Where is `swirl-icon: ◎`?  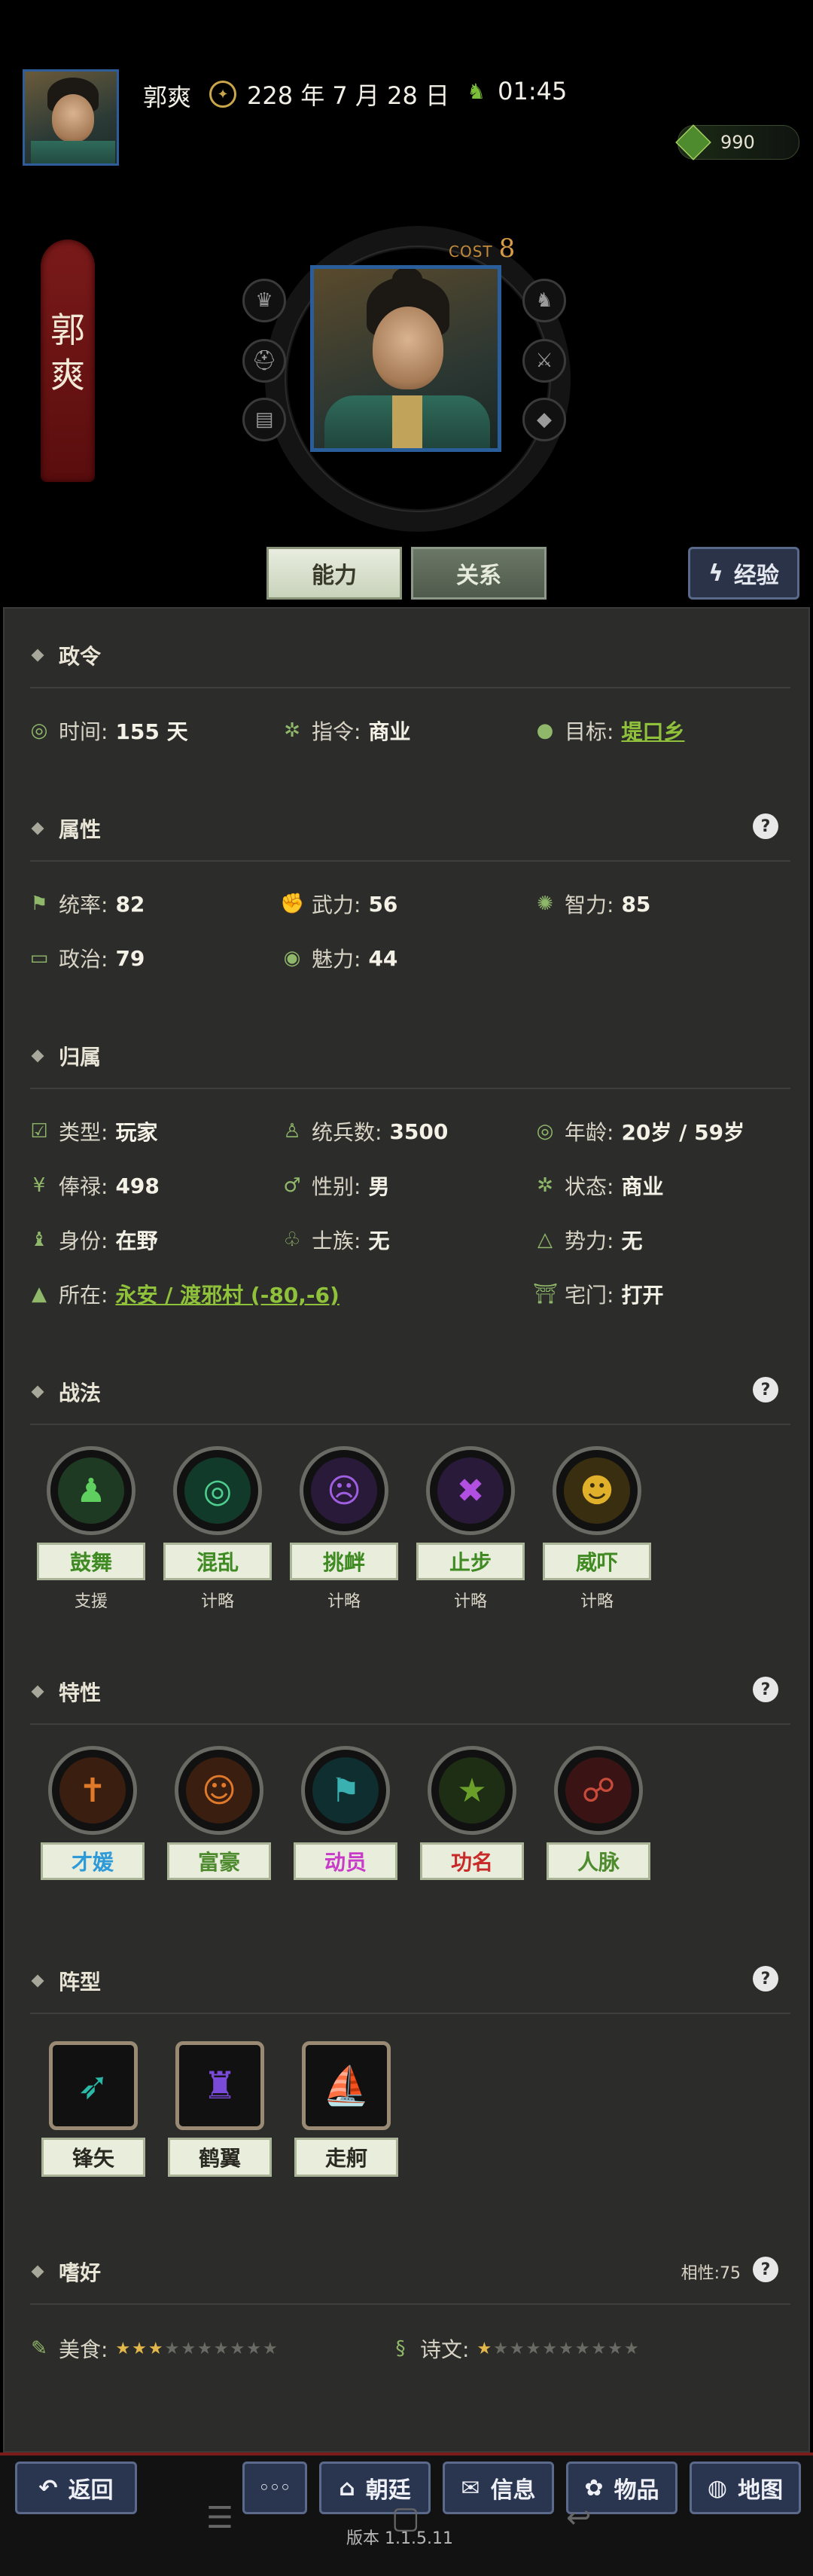 swirl-icon: ◎ is located at coordinates (217, 1491).